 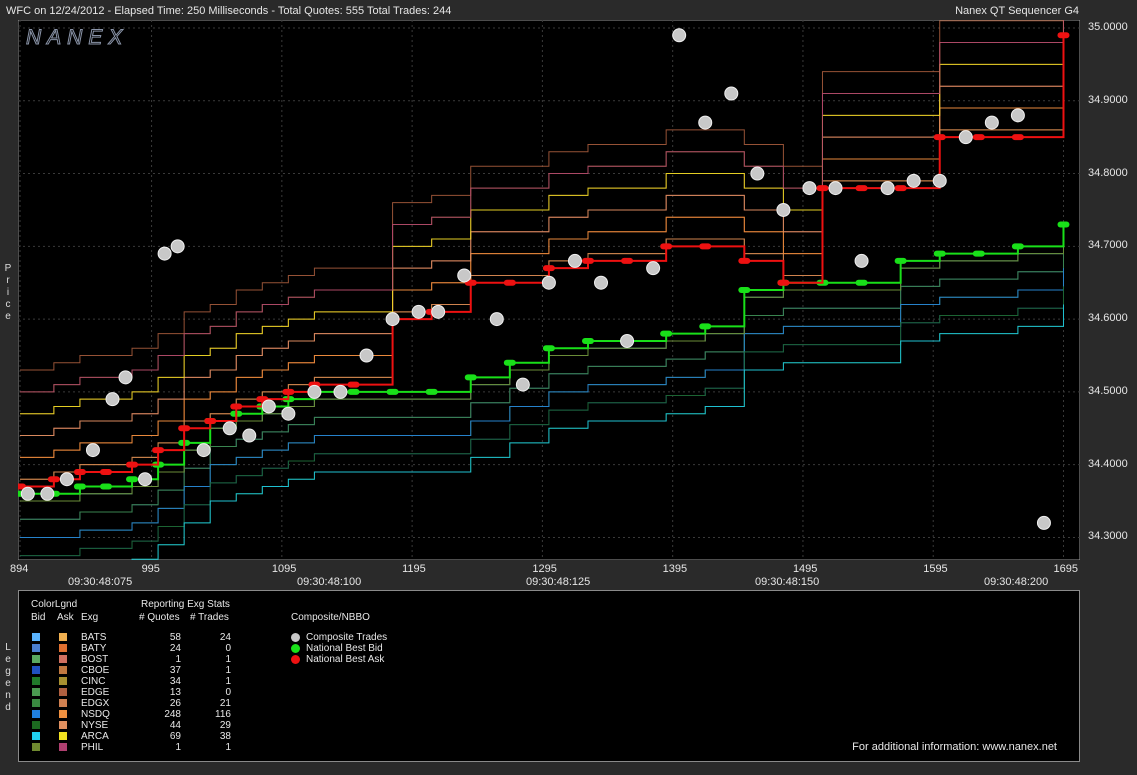 I want to click on y-tick-label: 34.9000, so click(x=1108, y=99).